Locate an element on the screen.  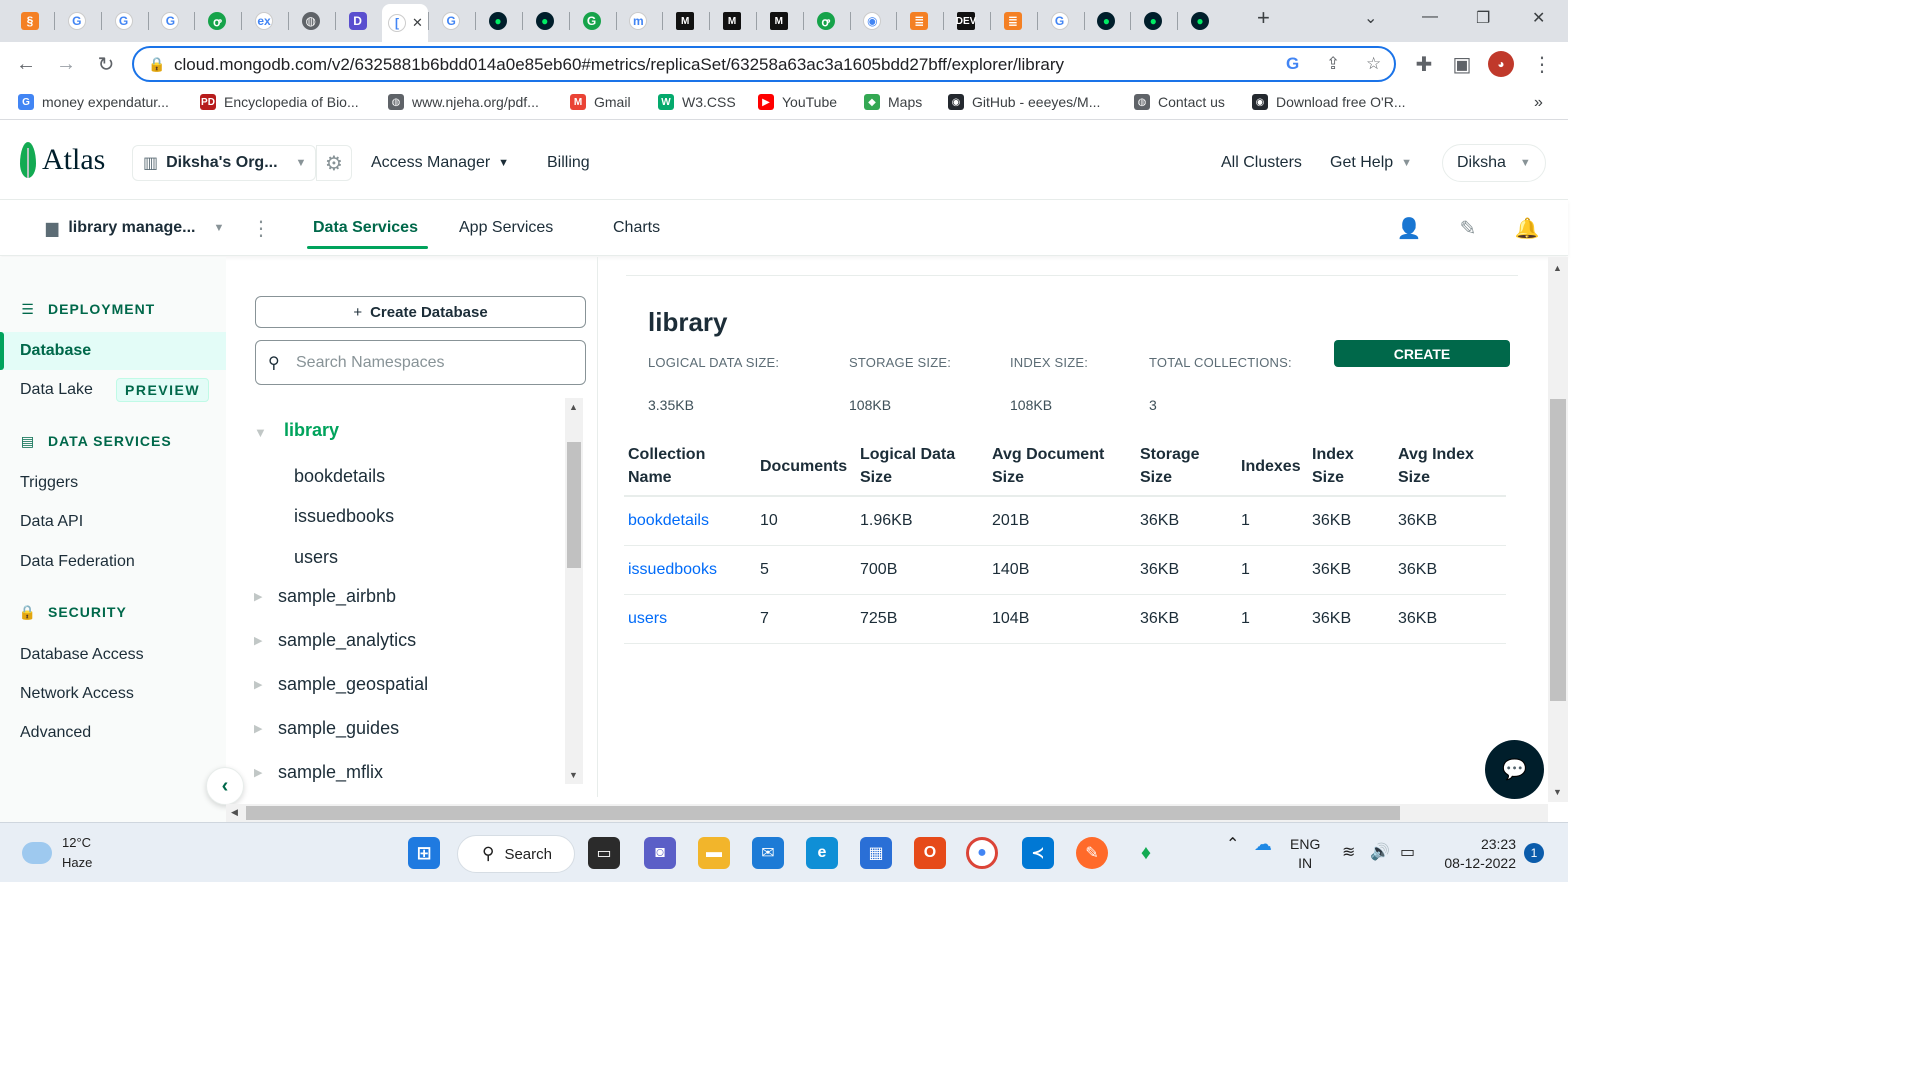
browser-tab: ꝍ is located at coordinates (217, 21).